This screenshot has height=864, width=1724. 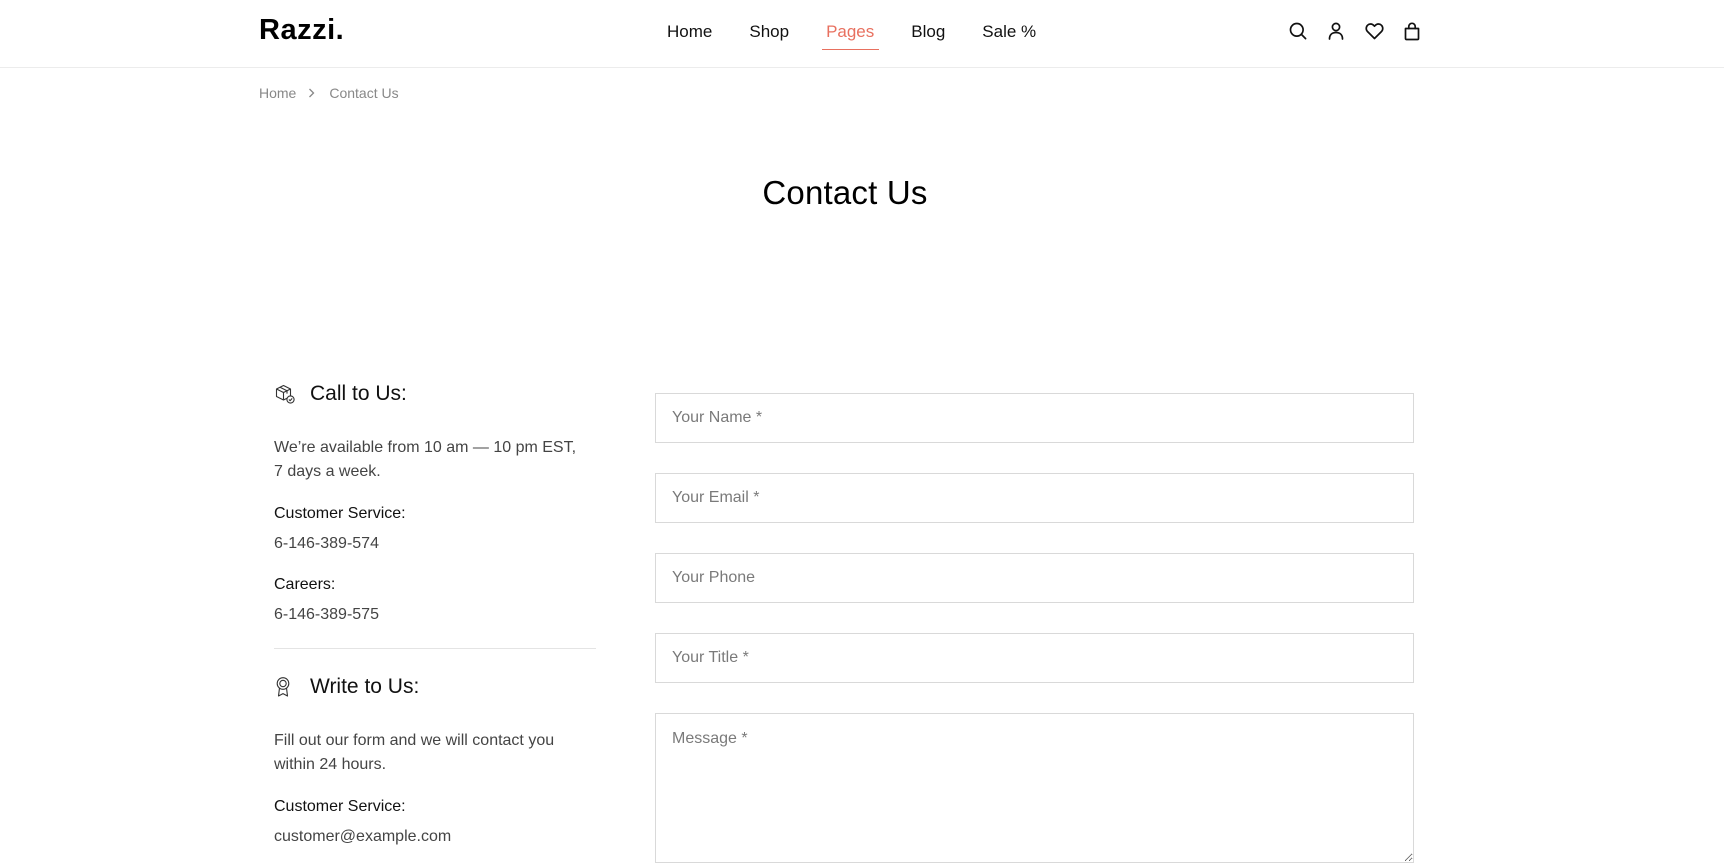 What do you see at coordinates (326, 543) in the screenshot?
I see `call-customer-service-phone: 6-146-389-574` at bounding box center [326, 543].